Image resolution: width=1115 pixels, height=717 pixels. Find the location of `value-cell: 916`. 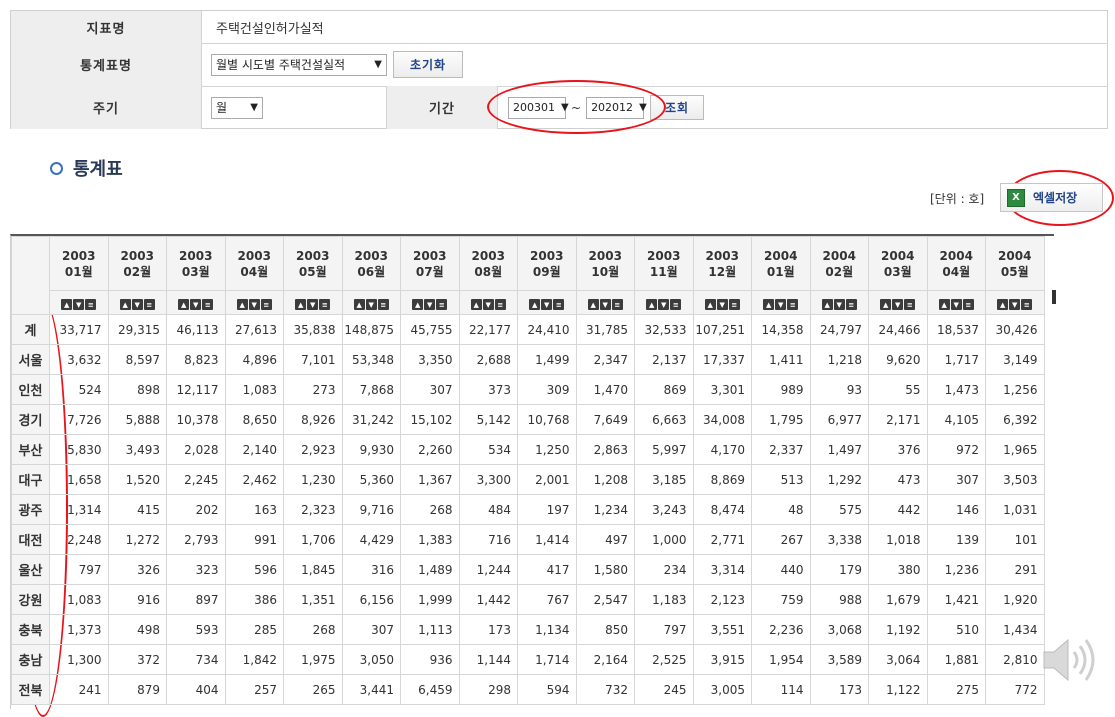

value-cell: 916 is located at coordinates (137, 599).